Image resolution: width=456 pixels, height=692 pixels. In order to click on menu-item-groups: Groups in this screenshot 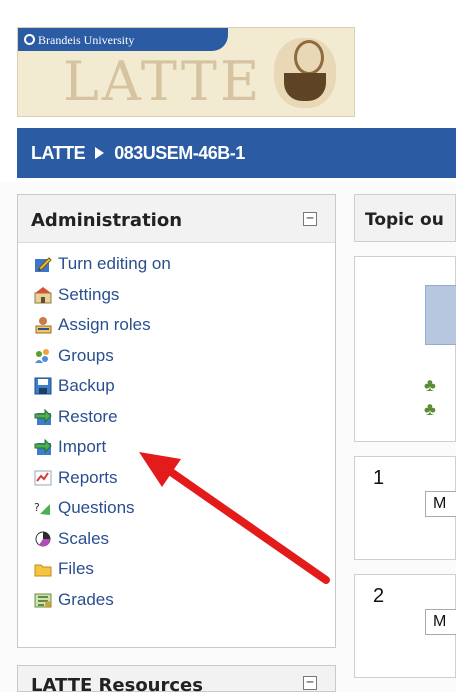, I will do `click(176, 356)`.